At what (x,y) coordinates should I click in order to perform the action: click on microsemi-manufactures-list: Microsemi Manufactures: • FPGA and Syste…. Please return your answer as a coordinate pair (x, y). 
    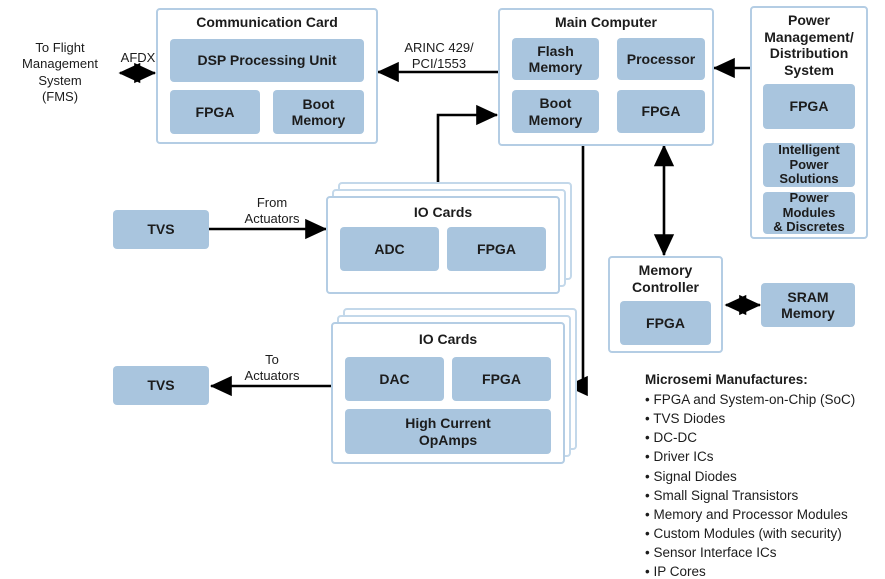
    Looking at the image, I should click on (765, 475).